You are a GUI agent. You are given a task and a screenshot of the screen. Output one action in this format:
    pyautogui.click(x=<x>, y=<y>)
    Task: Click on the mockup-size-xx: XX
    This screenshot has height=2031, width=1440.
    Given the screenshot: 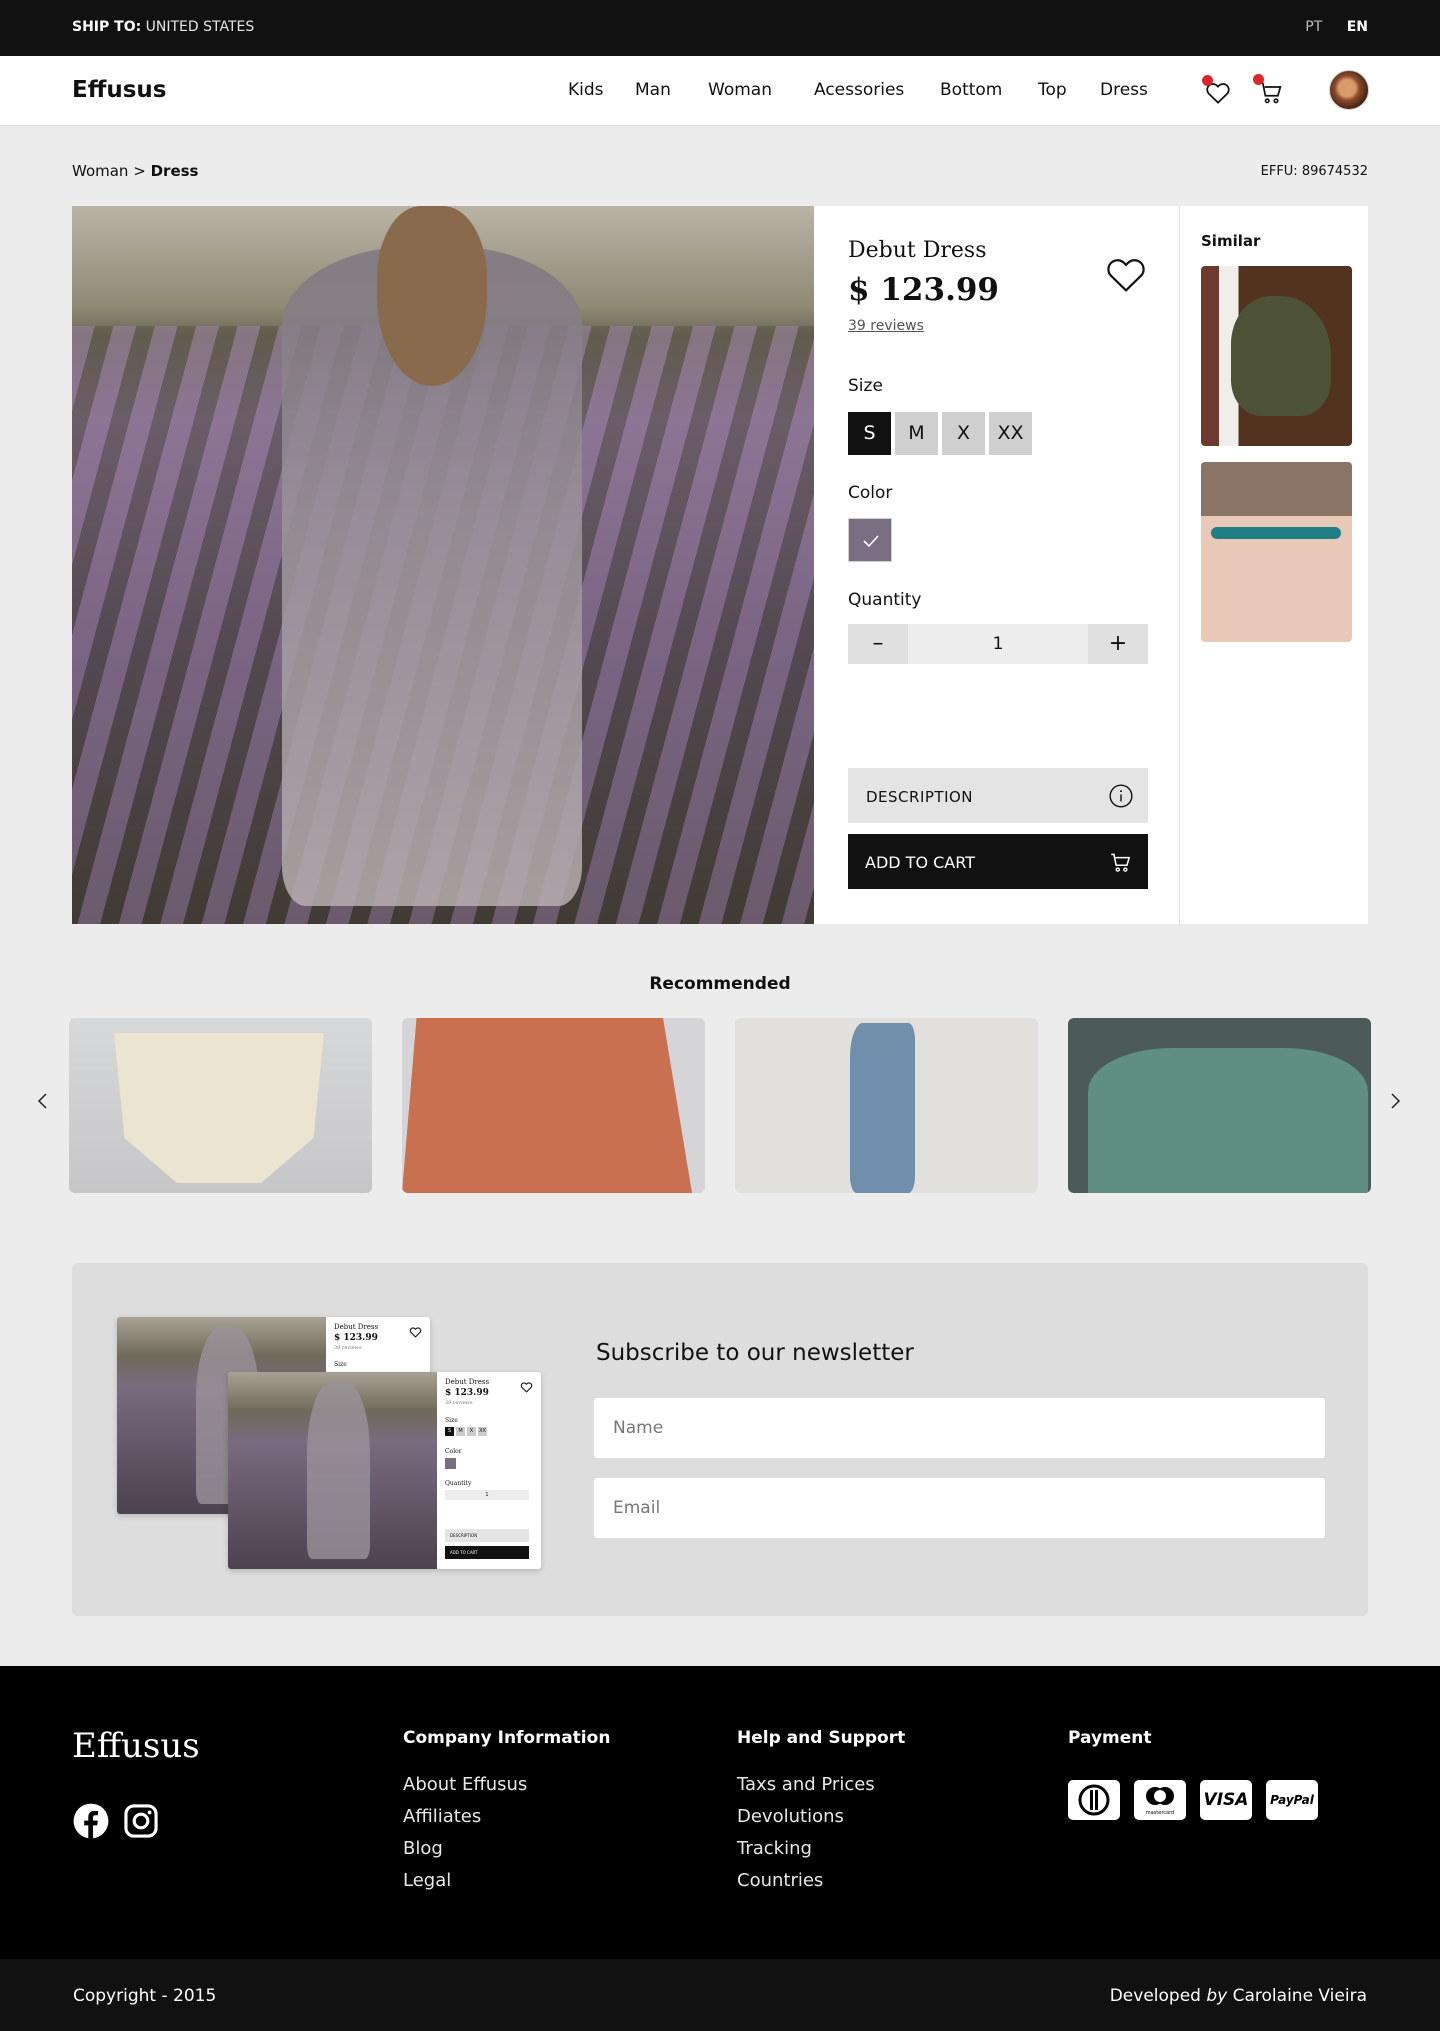 What is the action you would take?
    pyautogui.click(x=482, y=1431)
    